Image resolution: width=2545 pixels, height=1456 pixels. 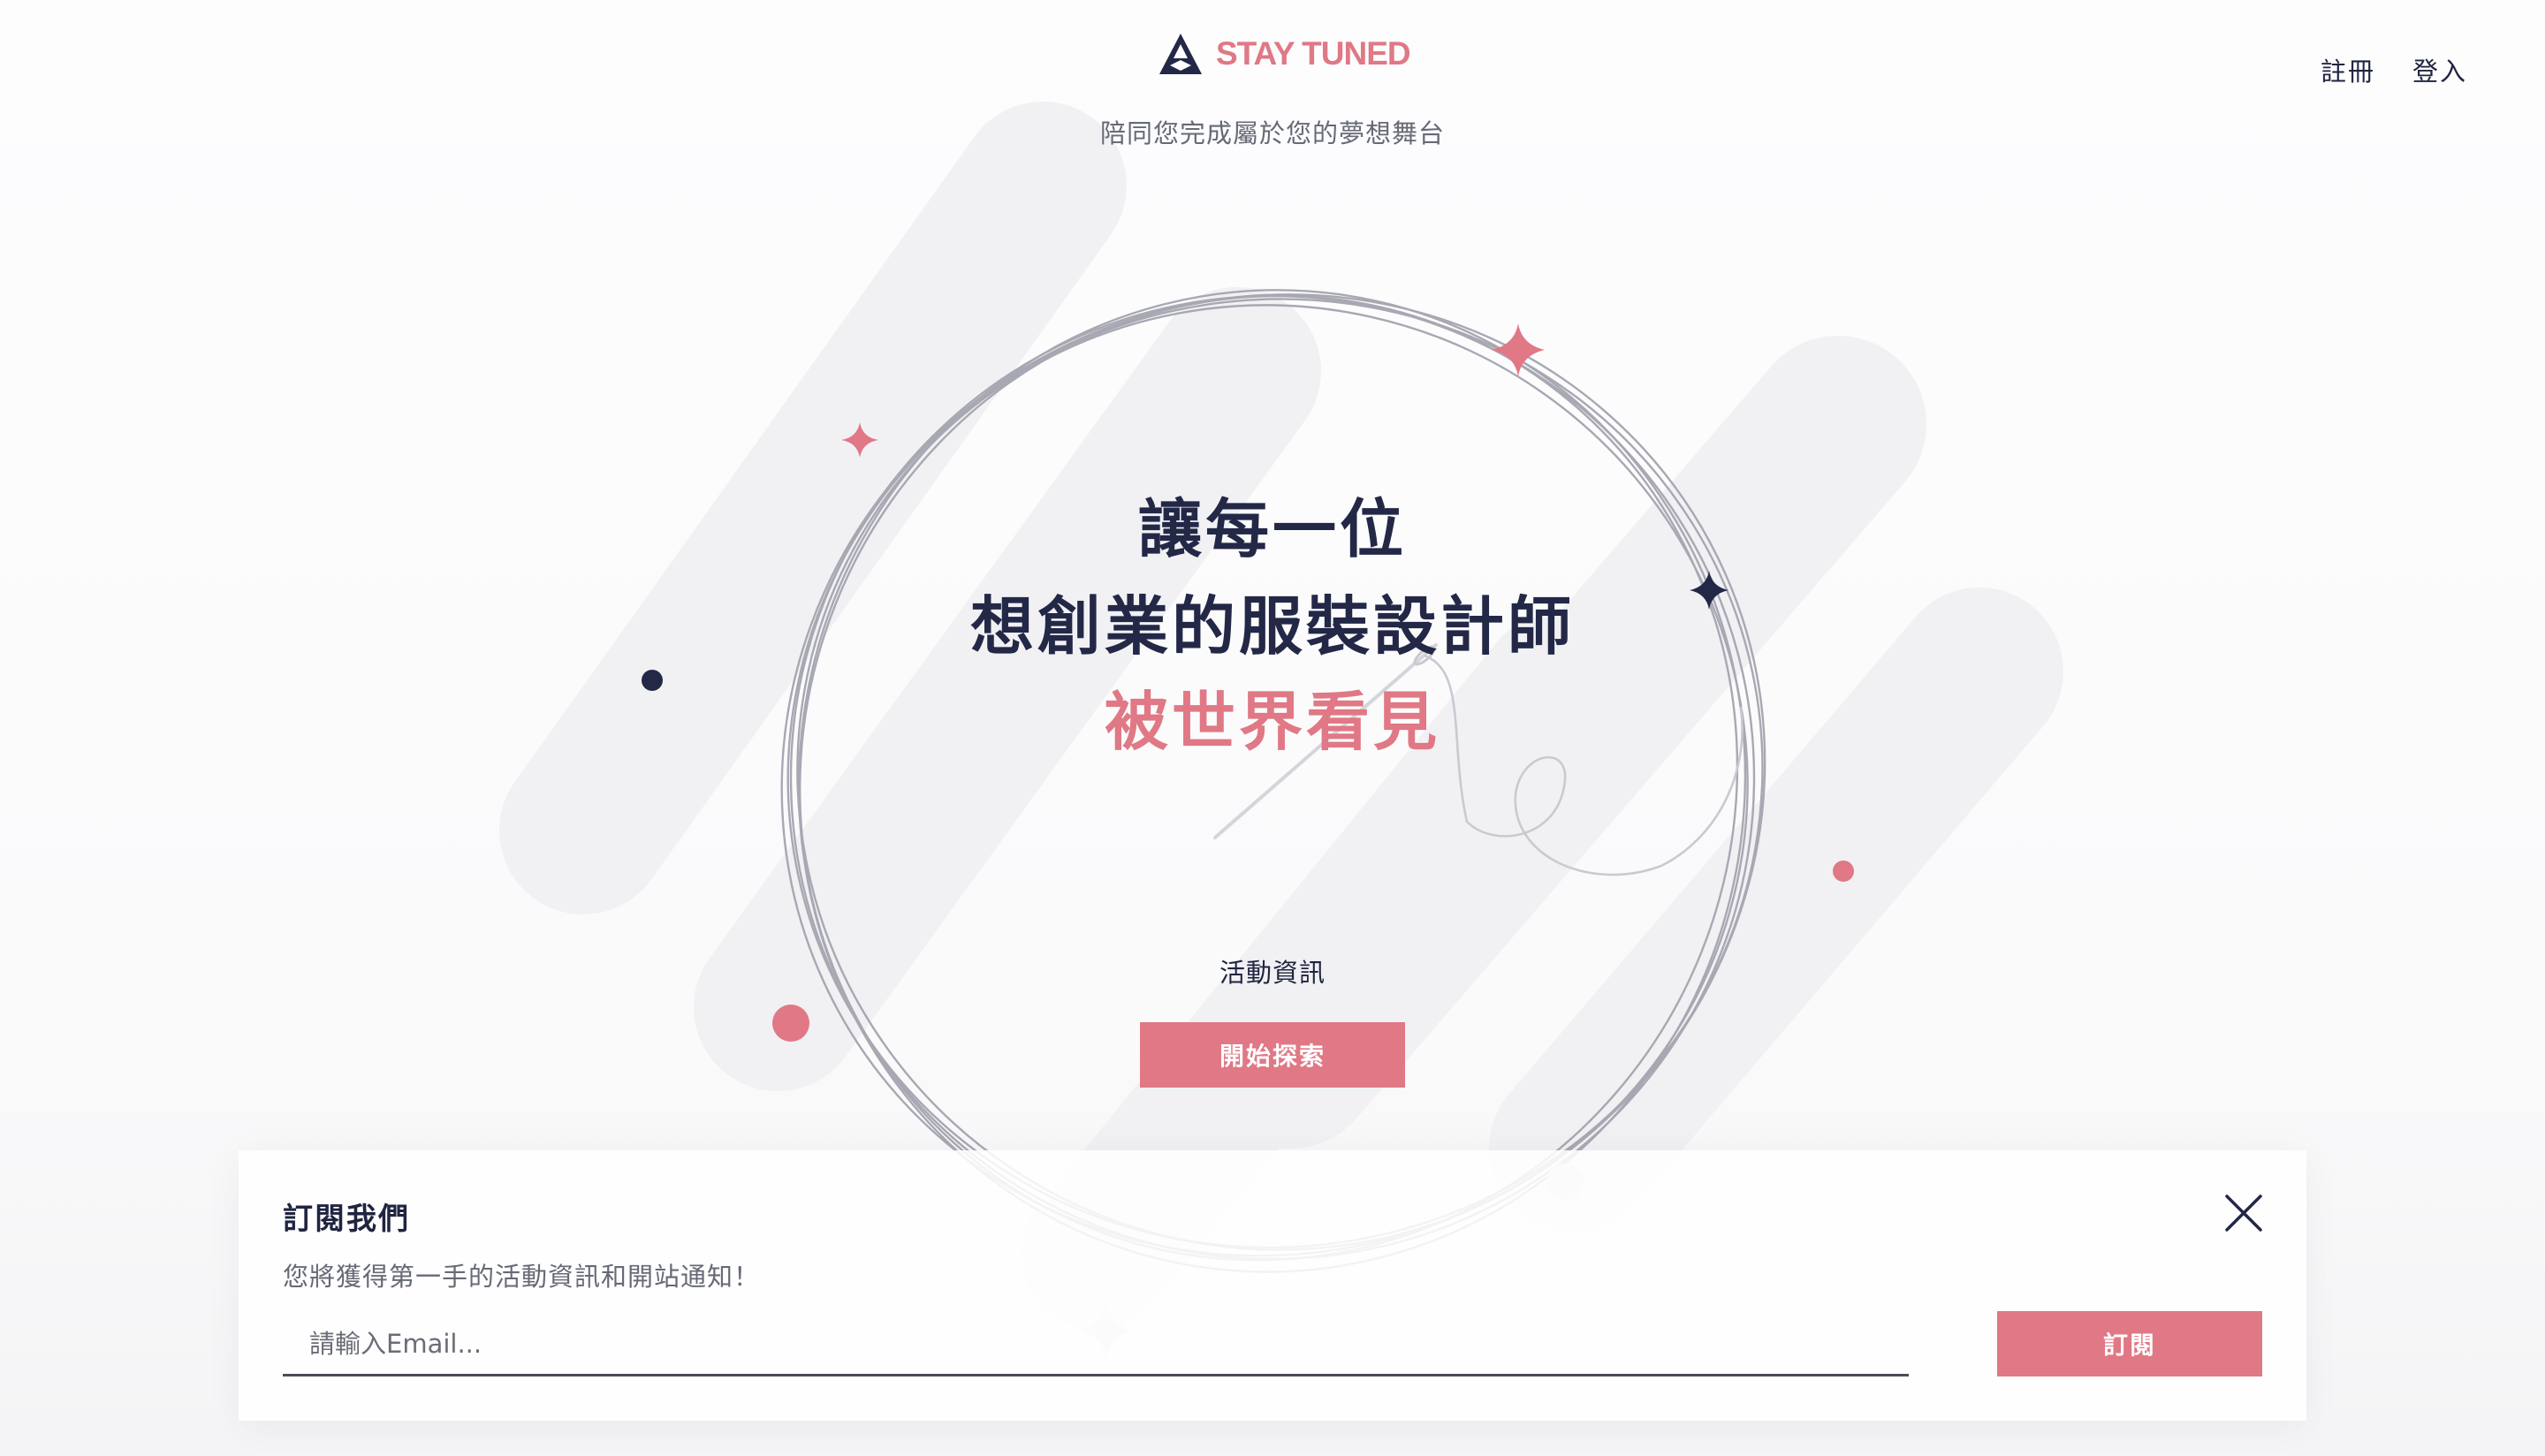 What do you see at coordinates (522, 1277) in the screenshot?
I see `subscribe-description: 您將獲得第一手的活動資訊和開站通知！` at bounding box center [522, 1277].